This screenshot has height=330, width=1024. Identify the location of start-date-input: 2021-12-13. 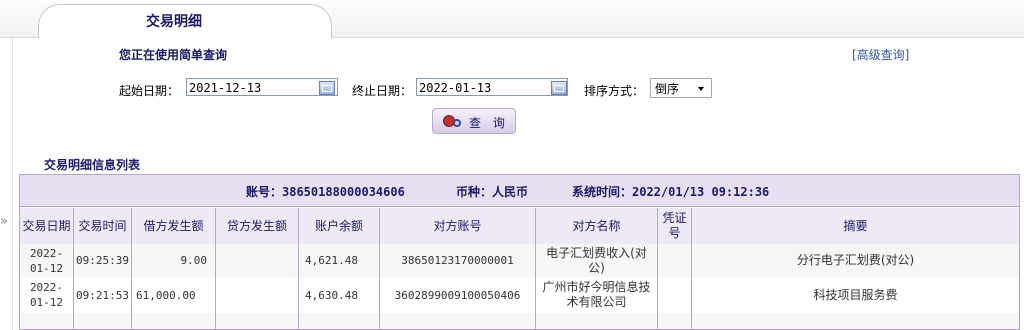
(262, 87).